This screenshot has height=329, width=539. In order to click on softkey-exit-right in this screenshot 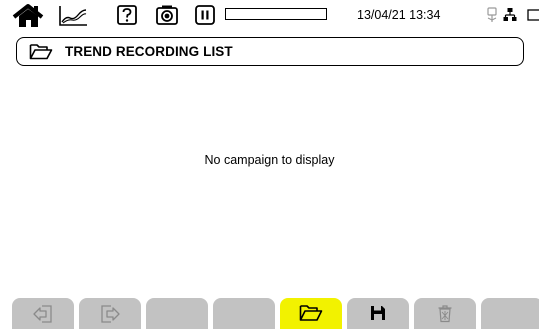, I will do `click(110, 313)`.